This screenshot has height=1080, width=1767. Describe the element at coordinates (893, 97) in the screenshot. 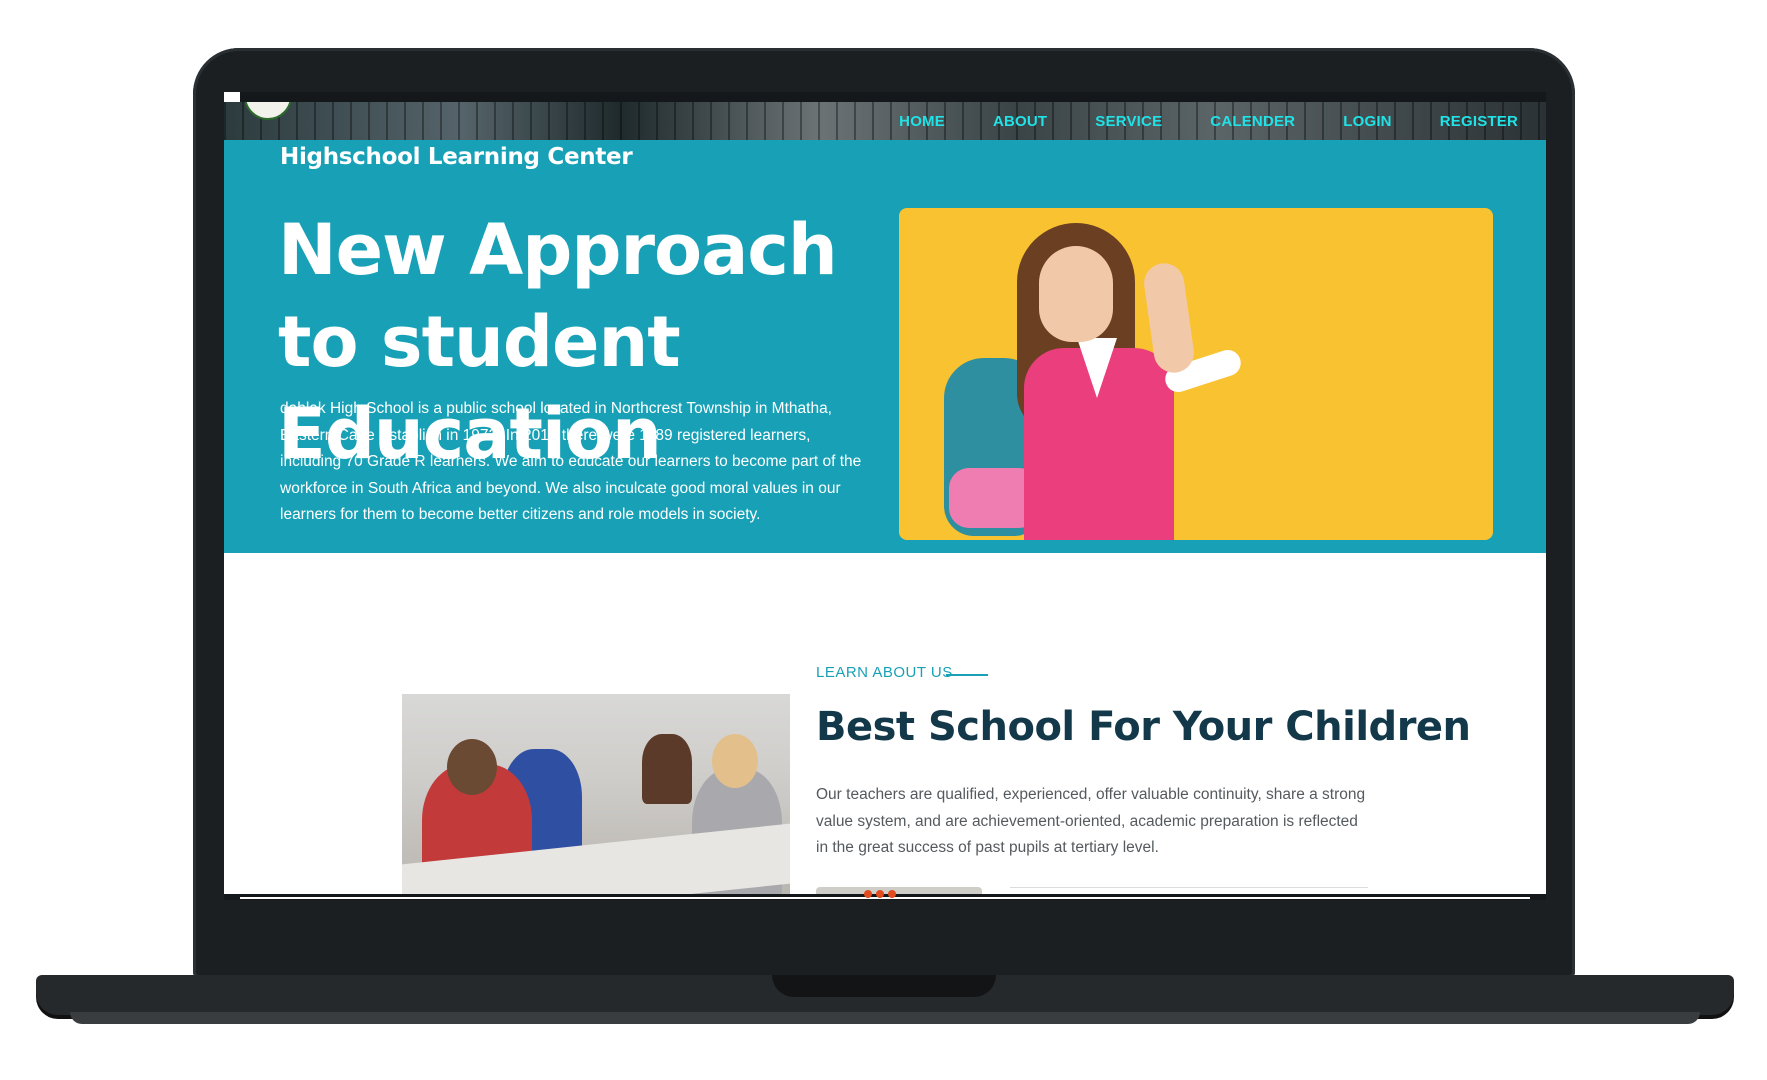

I see `screen-top-bezel` at that location.